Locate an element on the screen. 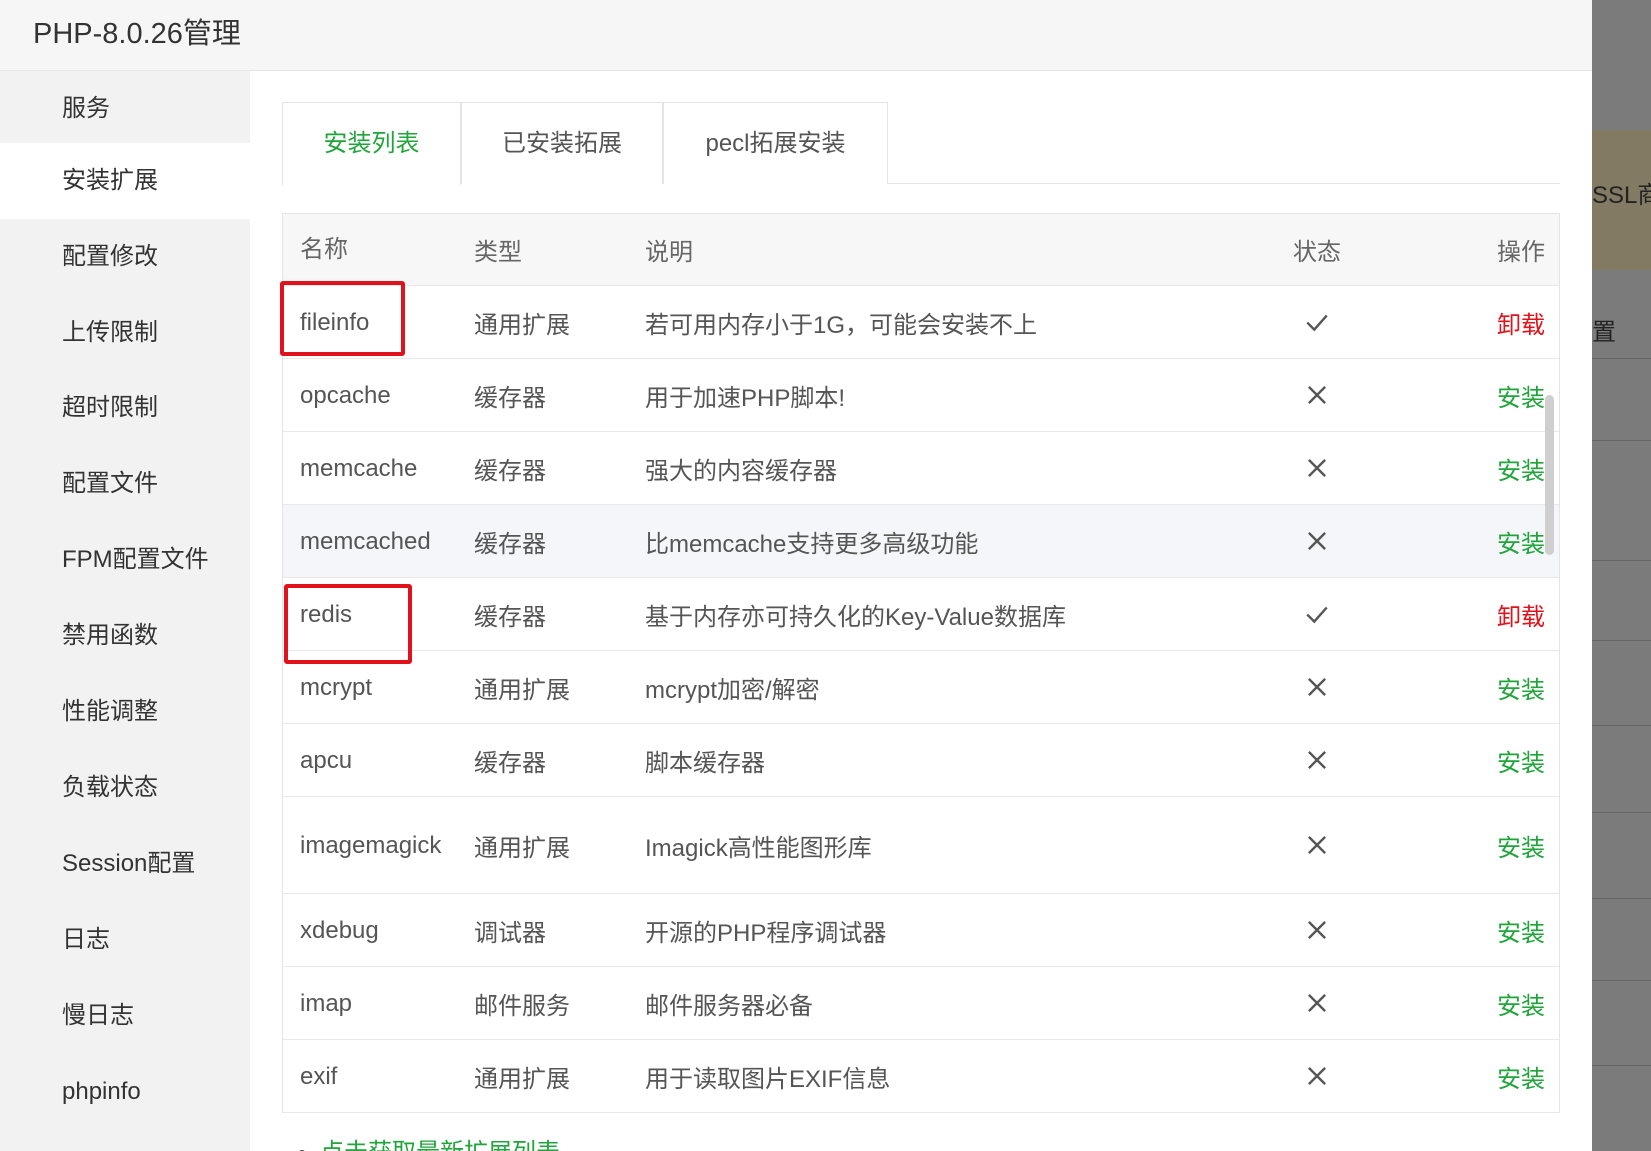 Image resolution: width=1651 pixels, height=1151 pixels. sidebar-item-service: 服务 is located at coordinates (125, 109).